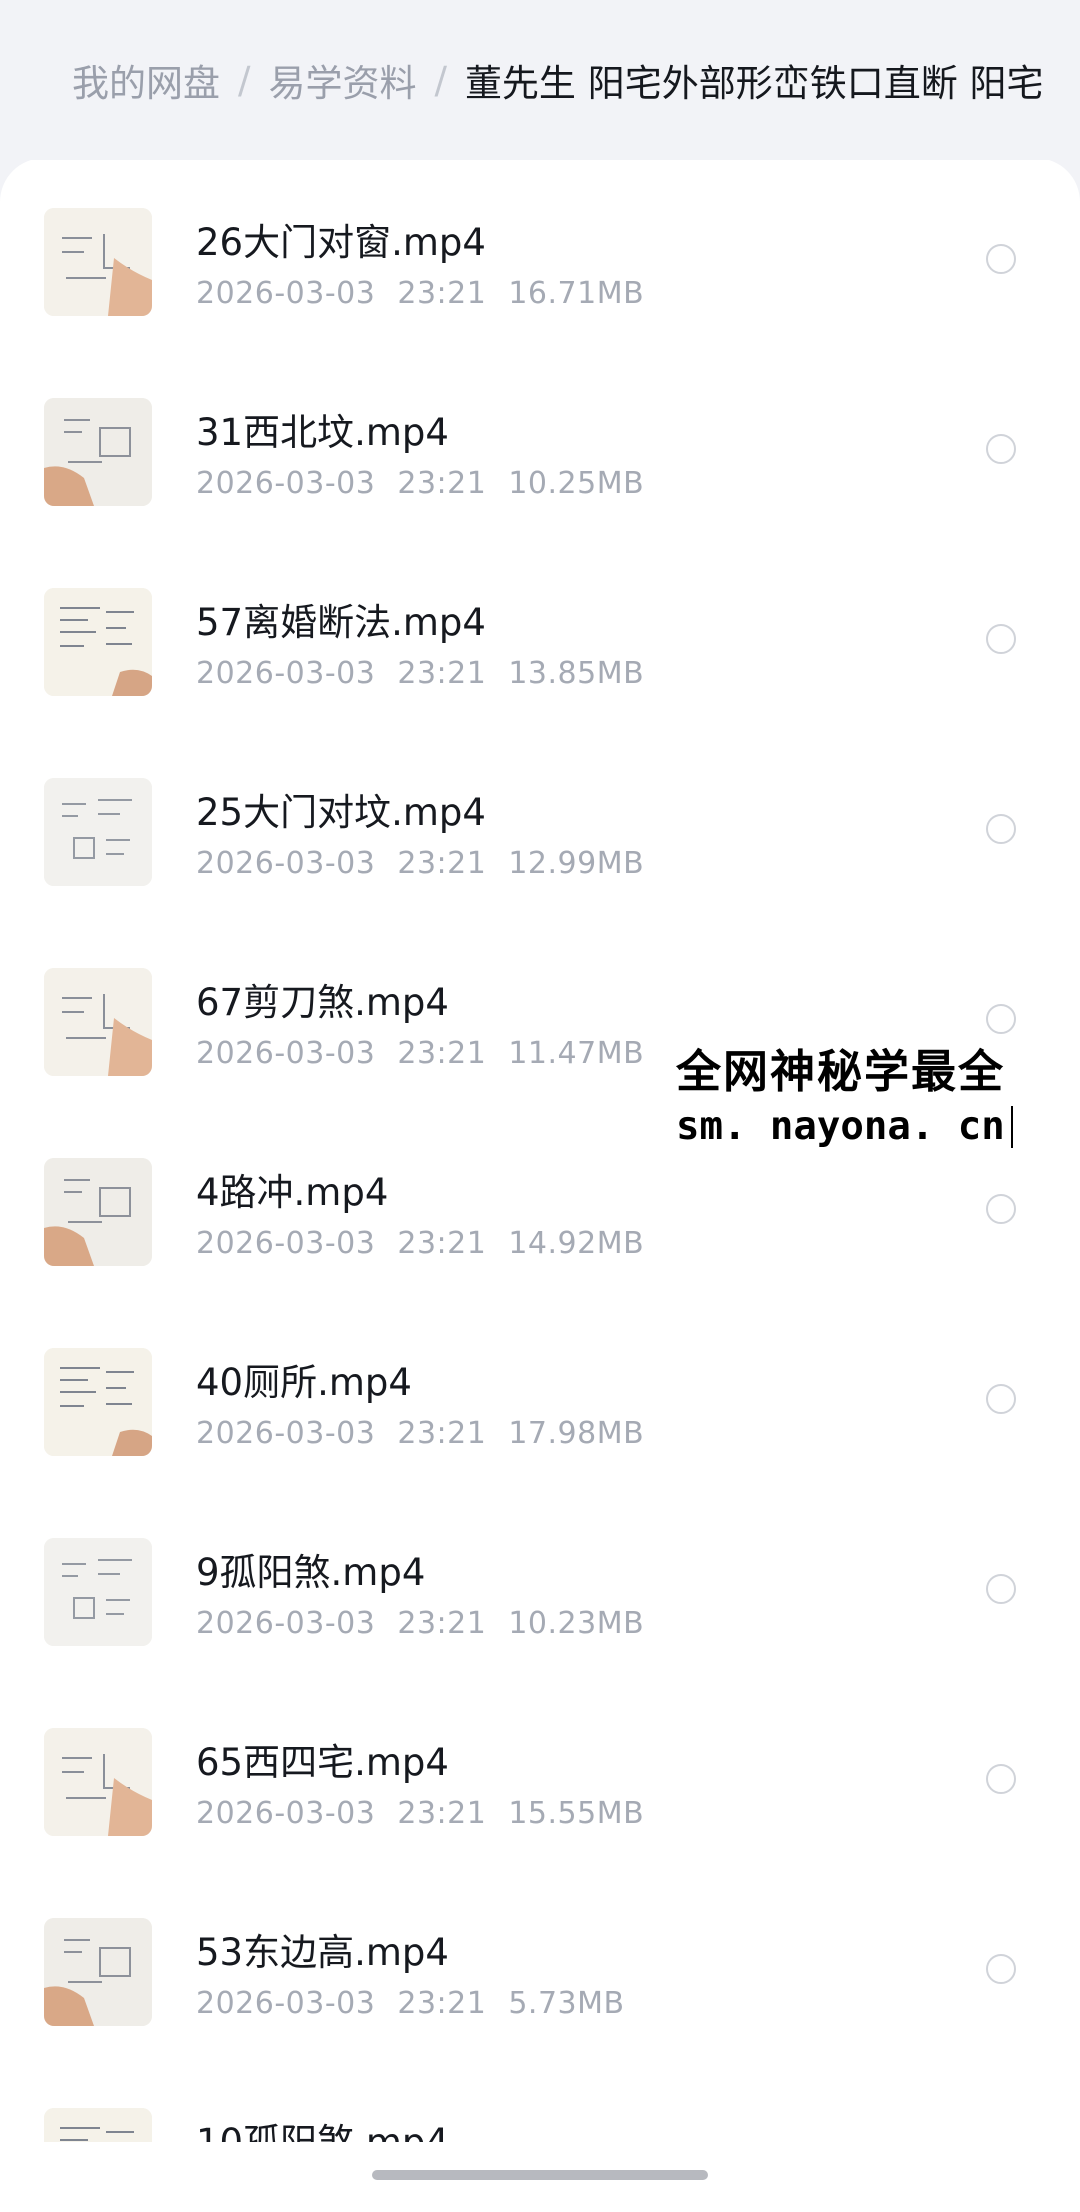 This screenshot has width=1080, height=2212. What do you see at coordinates (146, 80) in the screenshot?
I see `breadcrumb-item-my-drive: 我的网盘` at bounding box center [146, 80].